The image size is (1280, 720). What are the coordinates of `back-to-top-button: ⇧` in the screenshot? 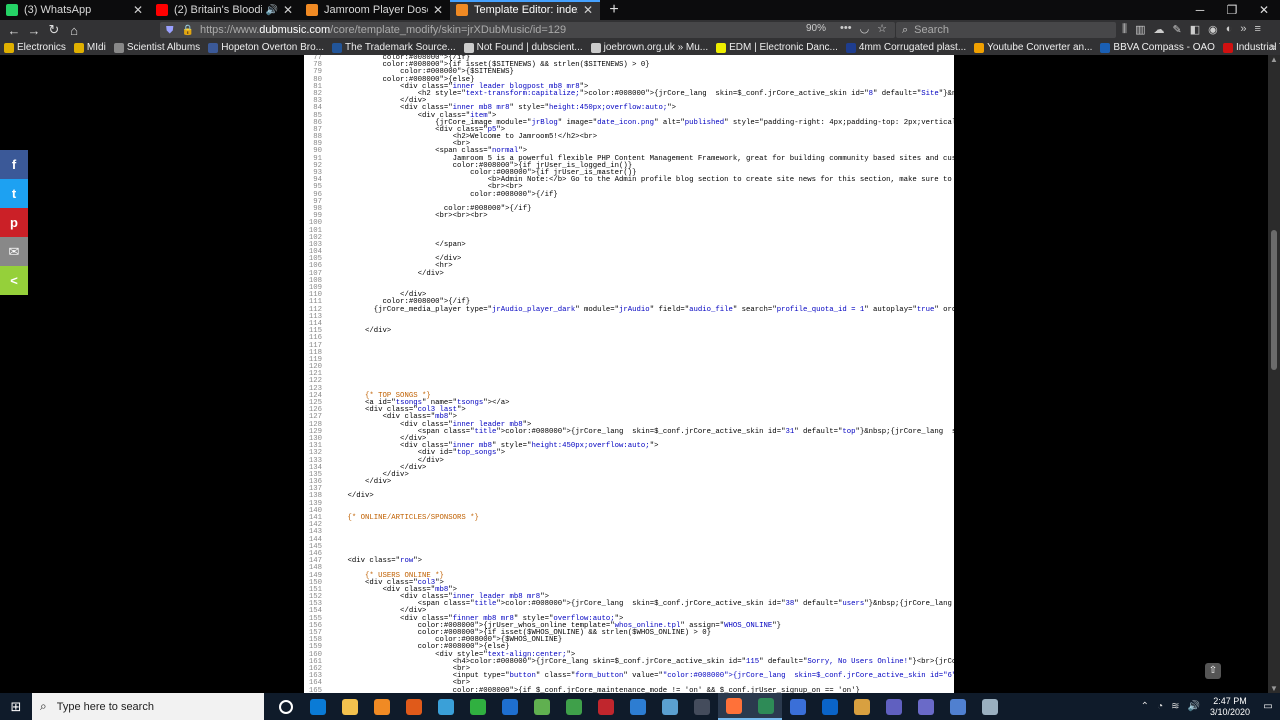 It's located at (1213, 671).